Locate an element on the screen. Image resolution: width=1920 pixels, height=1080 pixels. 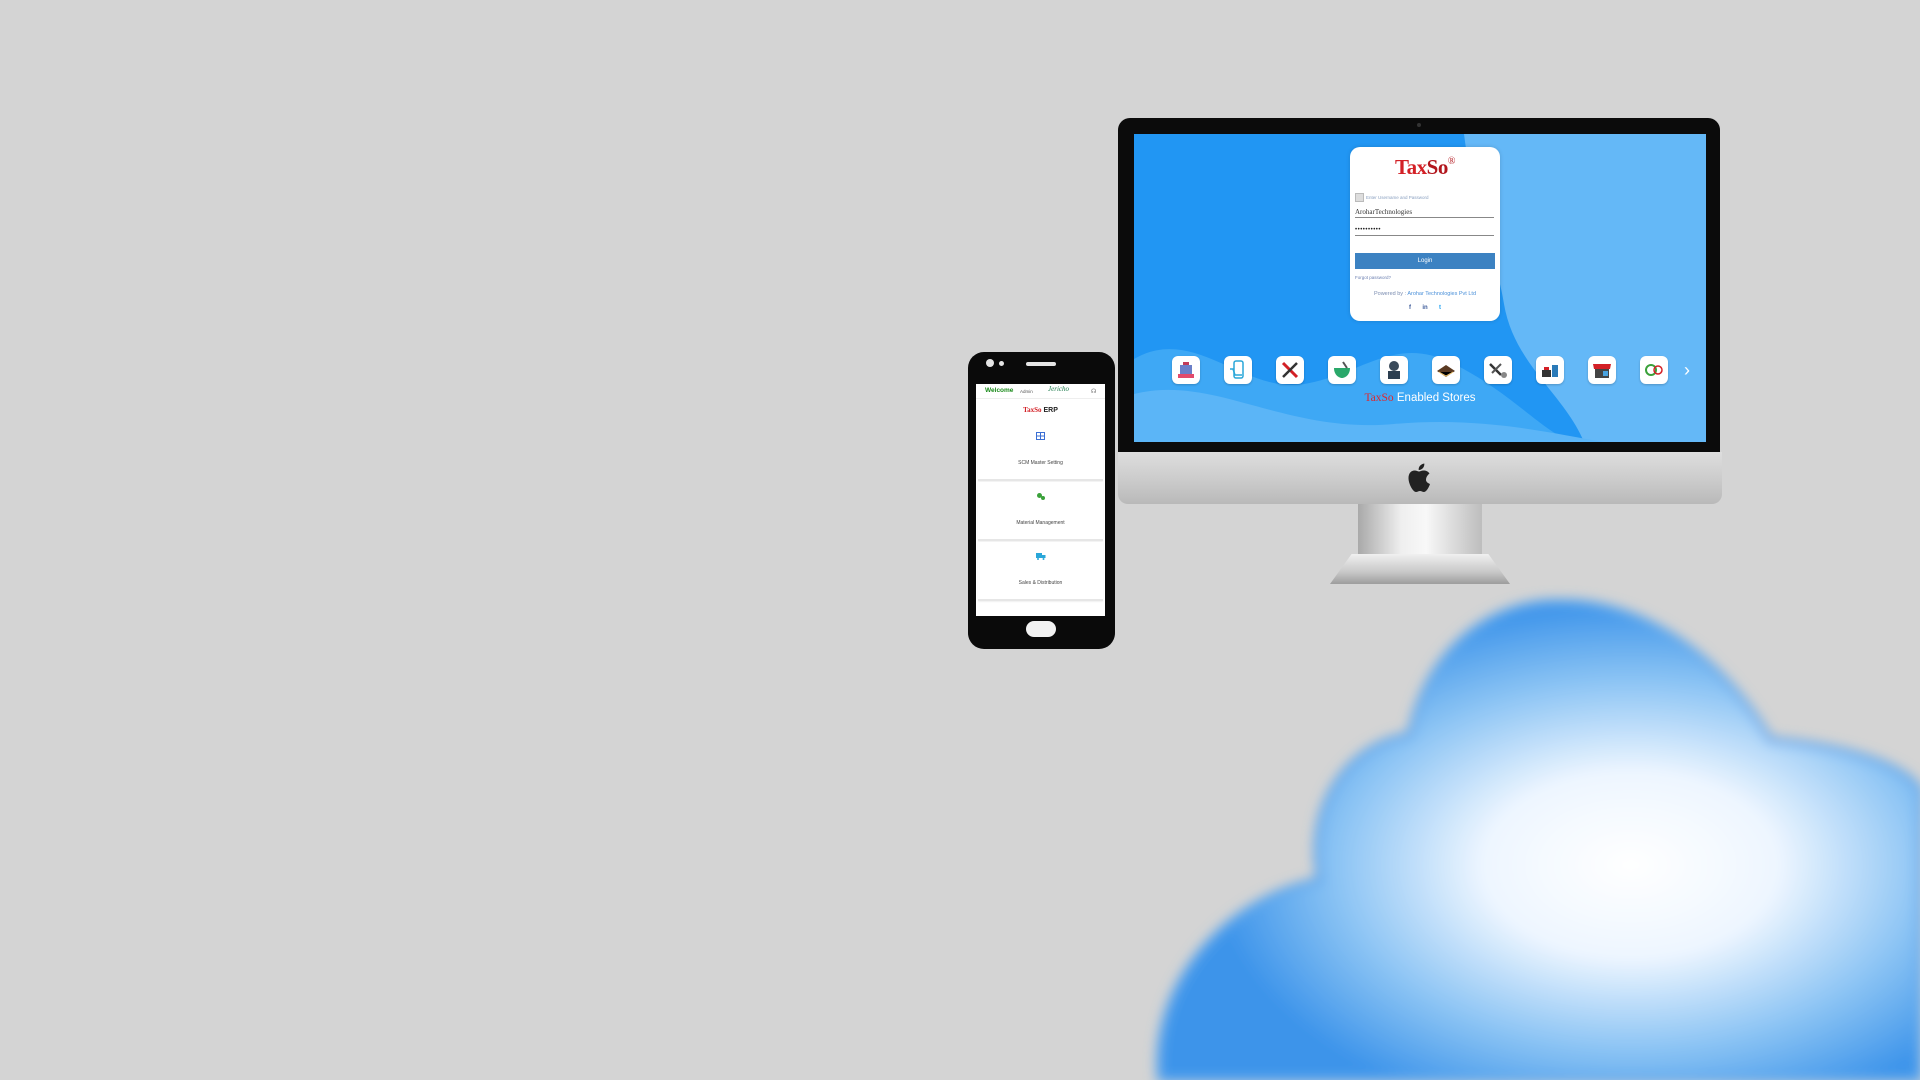
user-name: Admin is located at coordinates (1026, 391).